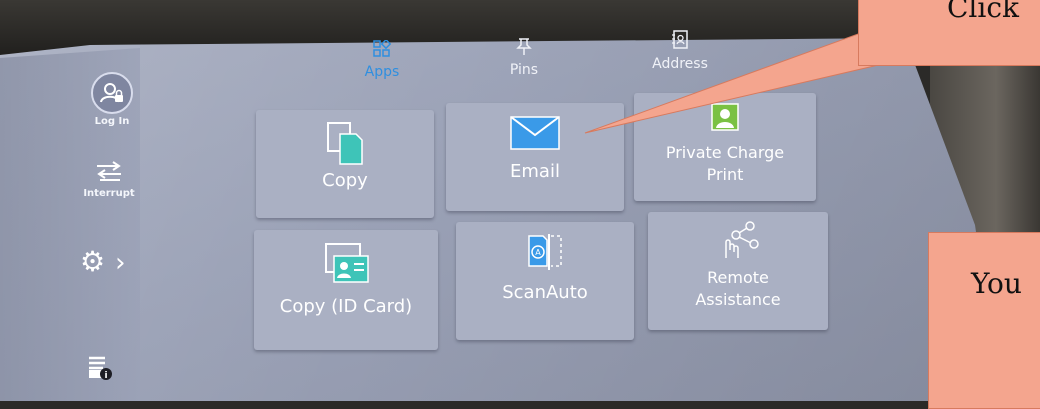  Describe the element at coordinates (983, 12) in the screenshot. I see `callout-top-text: Click` at that location.